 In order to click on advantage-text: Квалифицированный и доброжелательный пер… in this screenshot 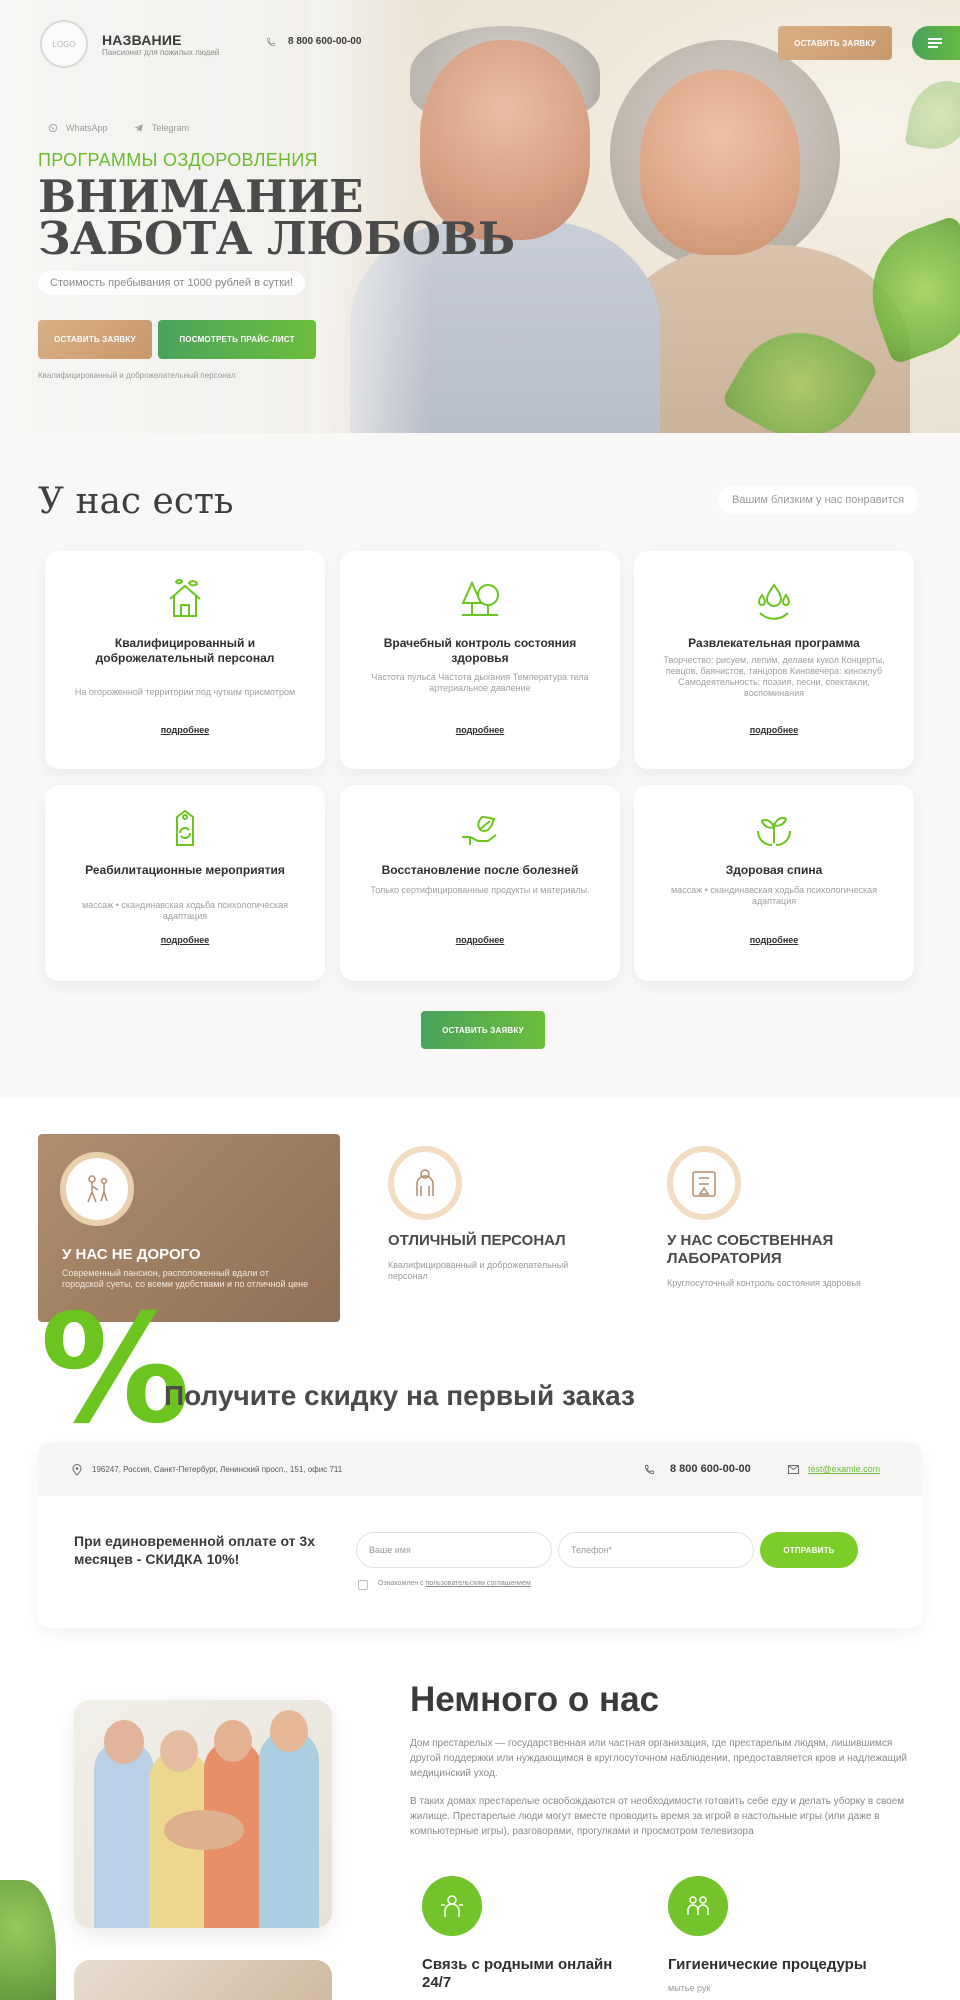, I will do `click(478, 1270)`.